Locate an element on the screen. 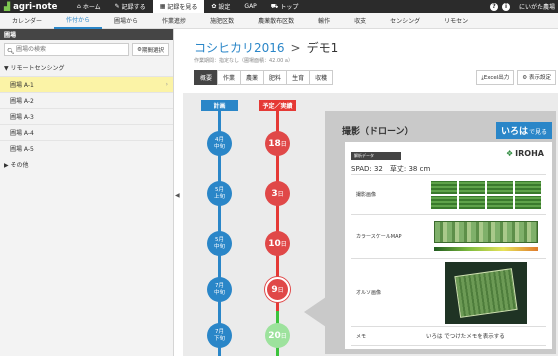 Image resolution: width=558 pixels, height=356 pixels. excel-export-button: ⤓Excel出力 is located at coordinates (495, 77).